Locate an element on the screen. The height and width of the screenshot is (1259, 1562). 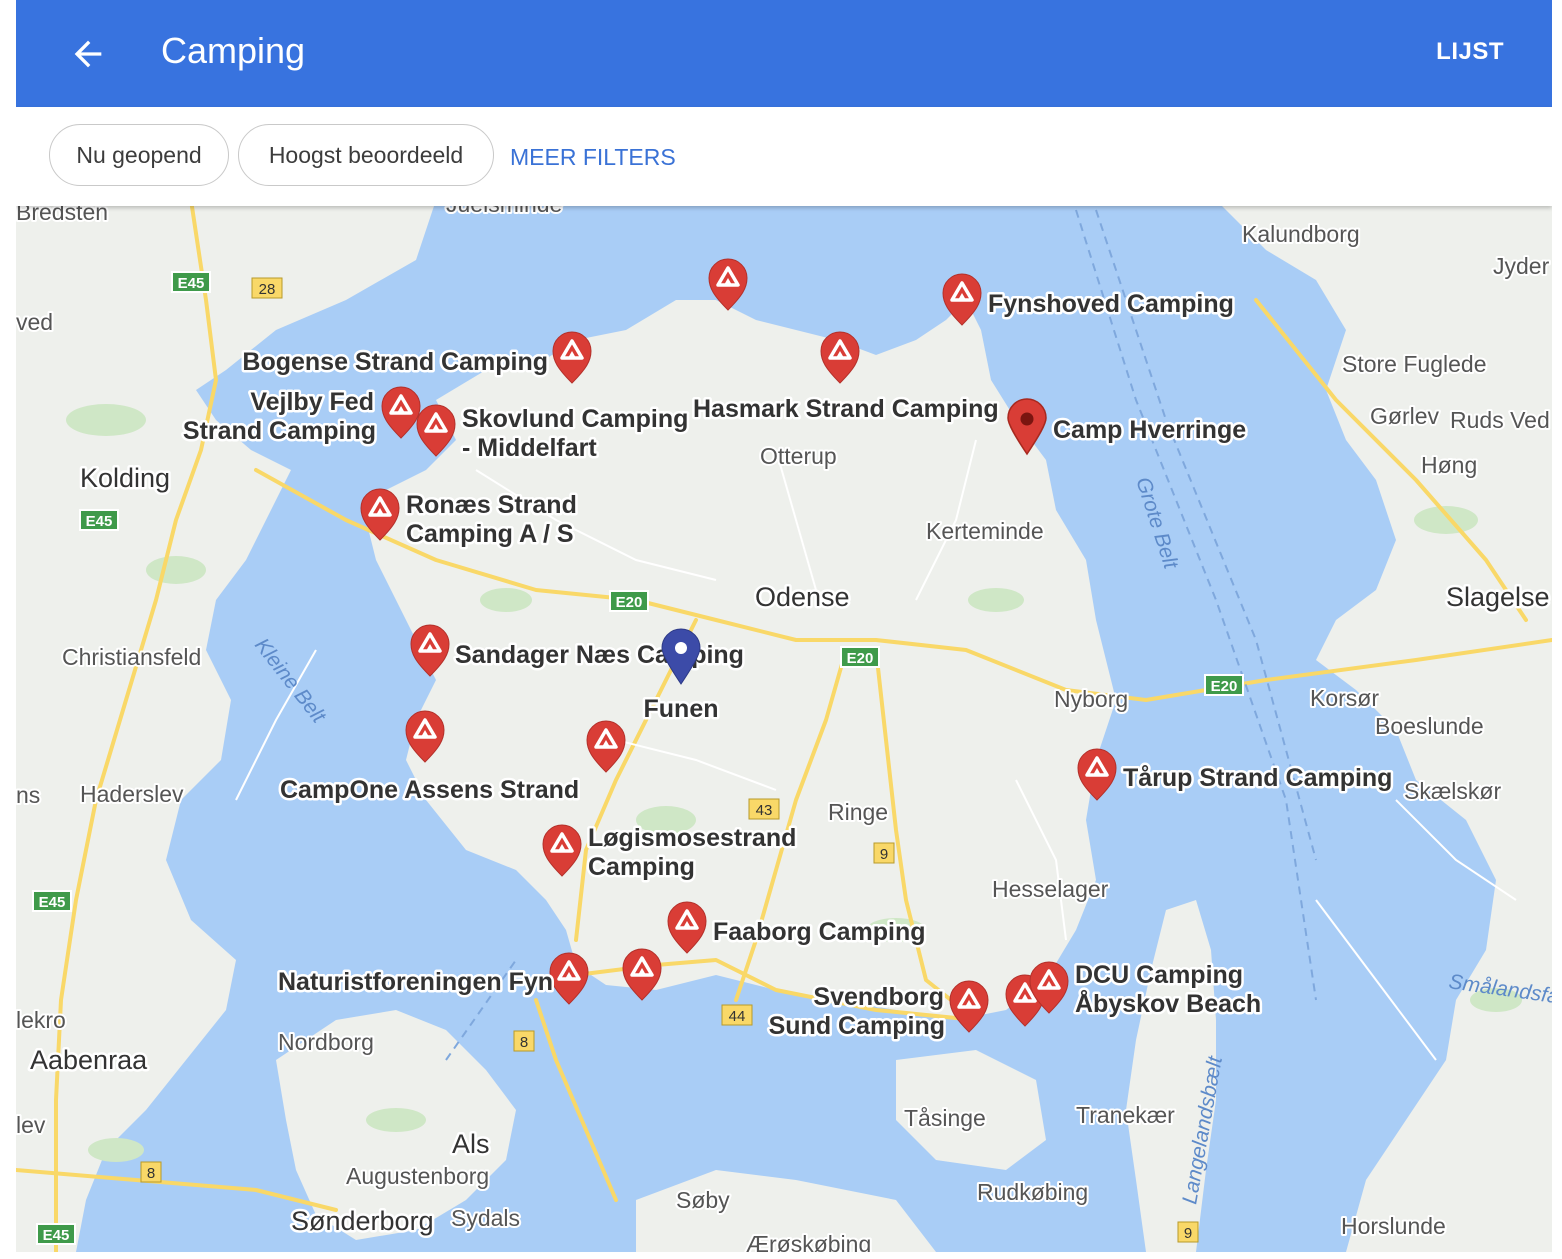
place-store-fuglede: Store Fuglede is located at coordinates (1414, 364).